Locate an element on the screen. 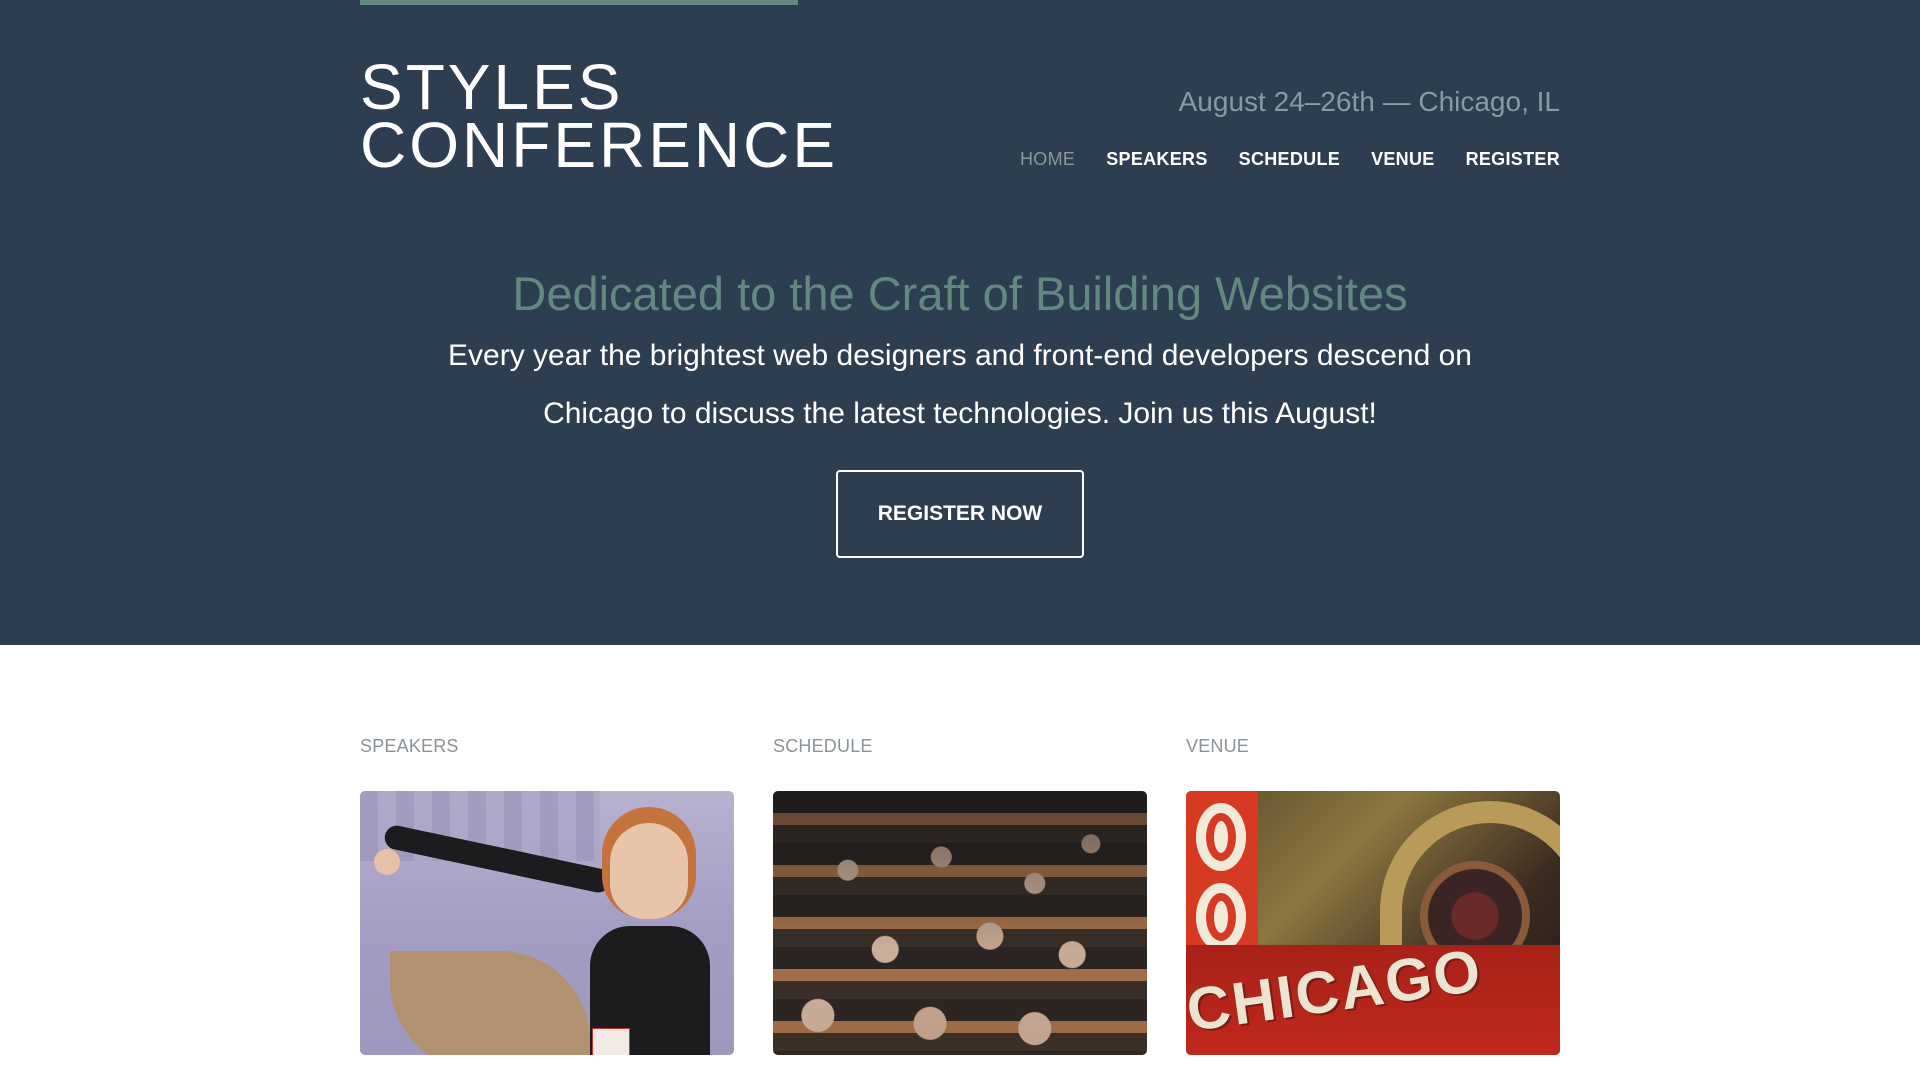 The width and height of the screenshot is (1920, 1080). schedule-image is located at coordinates (960, 923).